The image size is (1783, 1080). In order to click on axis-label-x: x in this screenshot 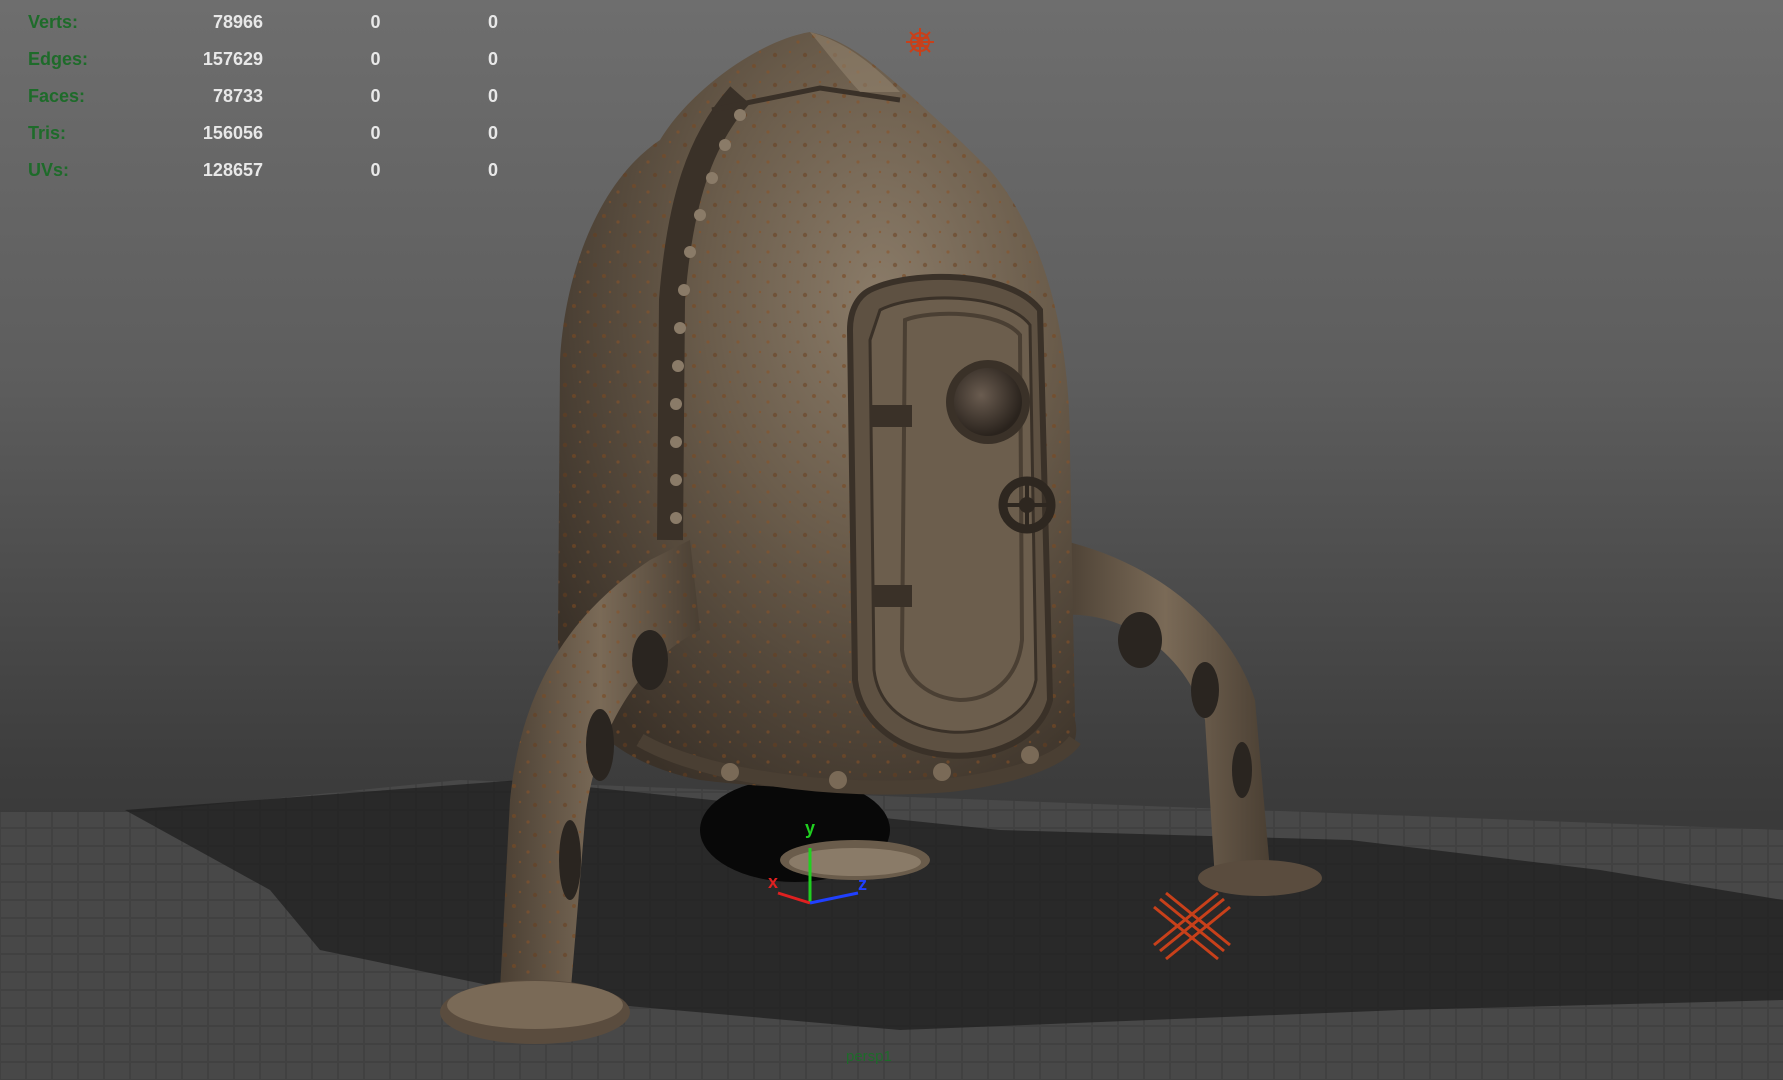, I will do `click(773, 882)`.